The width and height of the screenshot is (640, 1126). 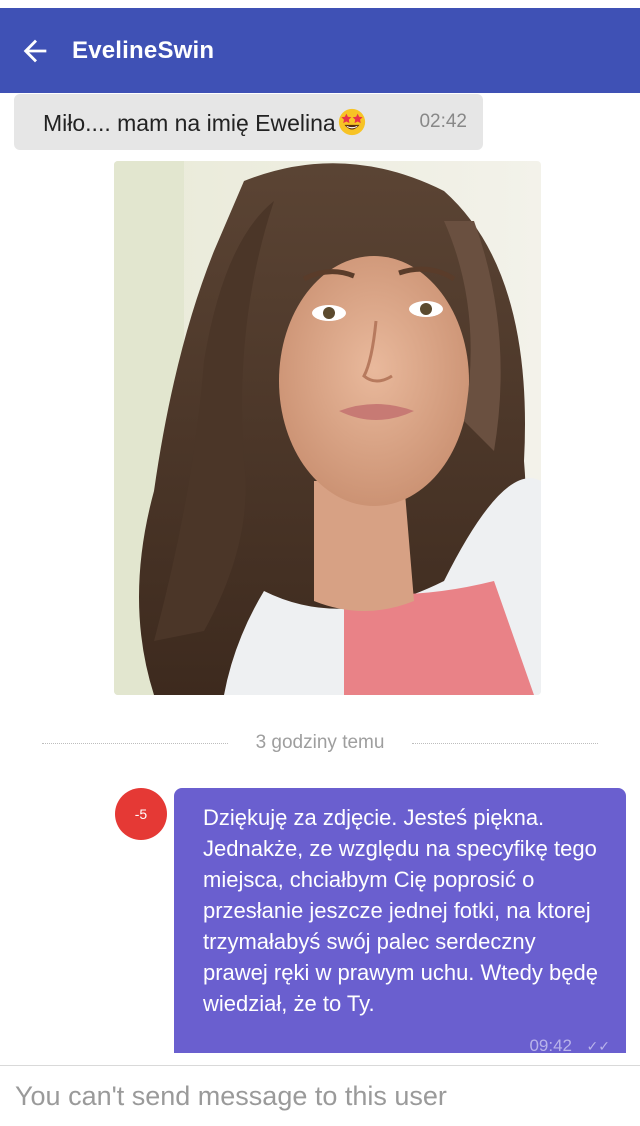 What do you see at coordinates (505, 743) in the screenshot?
I see `divider-line-right` at bounding box center [505, 743].